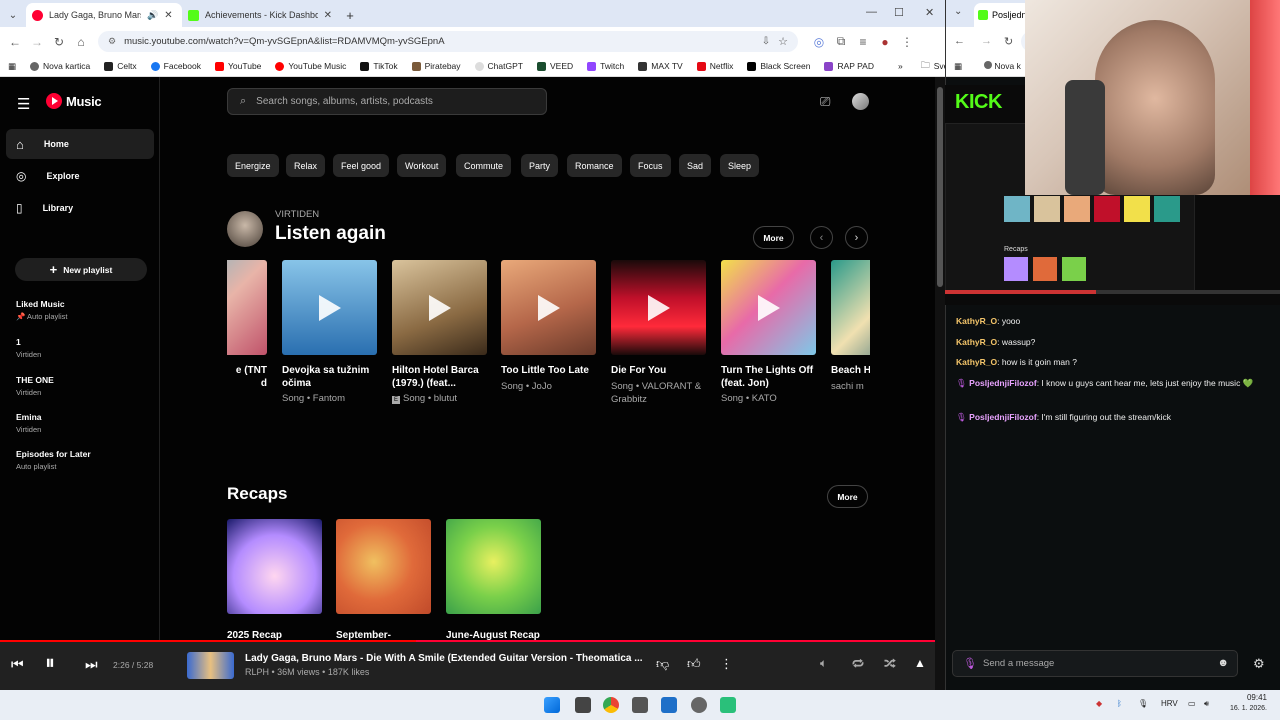 The width and height of the screenshot is (1280, 720). I want to click on bookmark-max-tv: MAX TV, so click(660, 66).